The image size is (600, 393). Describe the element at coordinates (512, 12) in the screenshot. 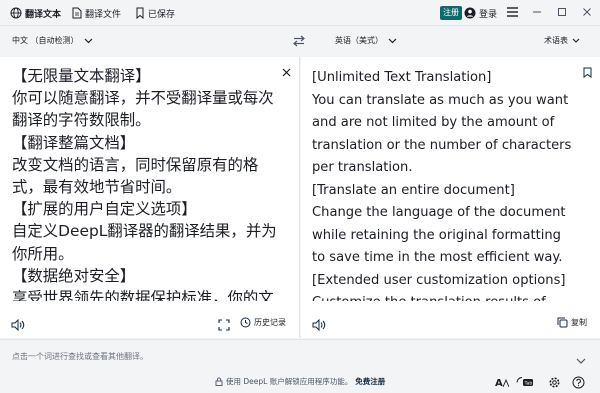

I see `menu-icon` at that location.